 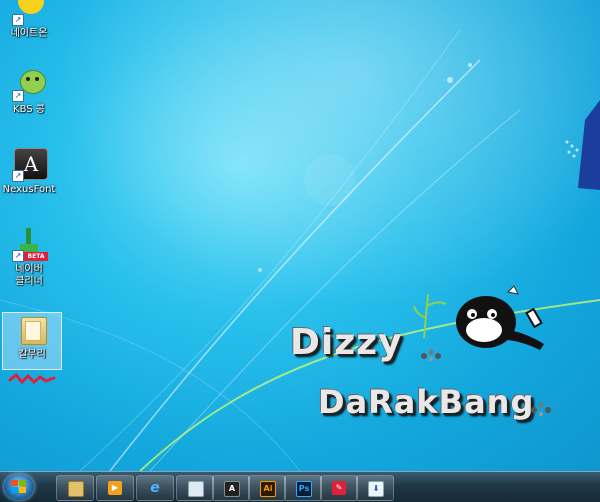 I want to click on desktop-icon-kbs-kong: ↗ KBS 콩, so click(x=29, y=92).